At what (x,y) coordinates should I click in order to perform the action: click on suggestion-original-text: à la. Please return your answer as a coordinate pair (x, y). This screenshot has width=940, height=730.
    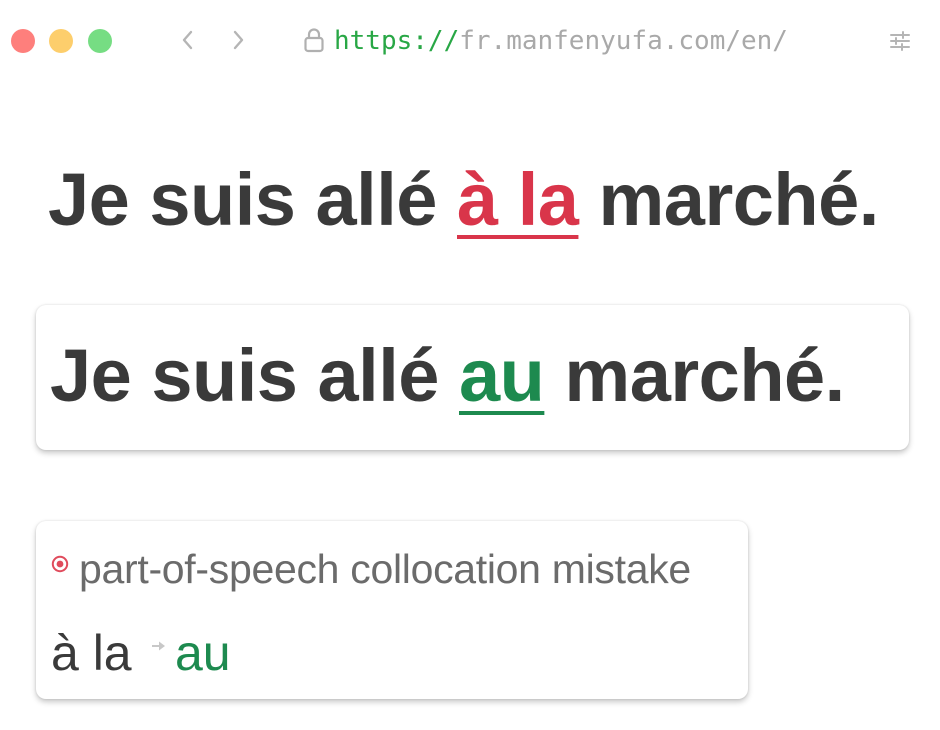
    Looking at the image, I should click on (91, 653).